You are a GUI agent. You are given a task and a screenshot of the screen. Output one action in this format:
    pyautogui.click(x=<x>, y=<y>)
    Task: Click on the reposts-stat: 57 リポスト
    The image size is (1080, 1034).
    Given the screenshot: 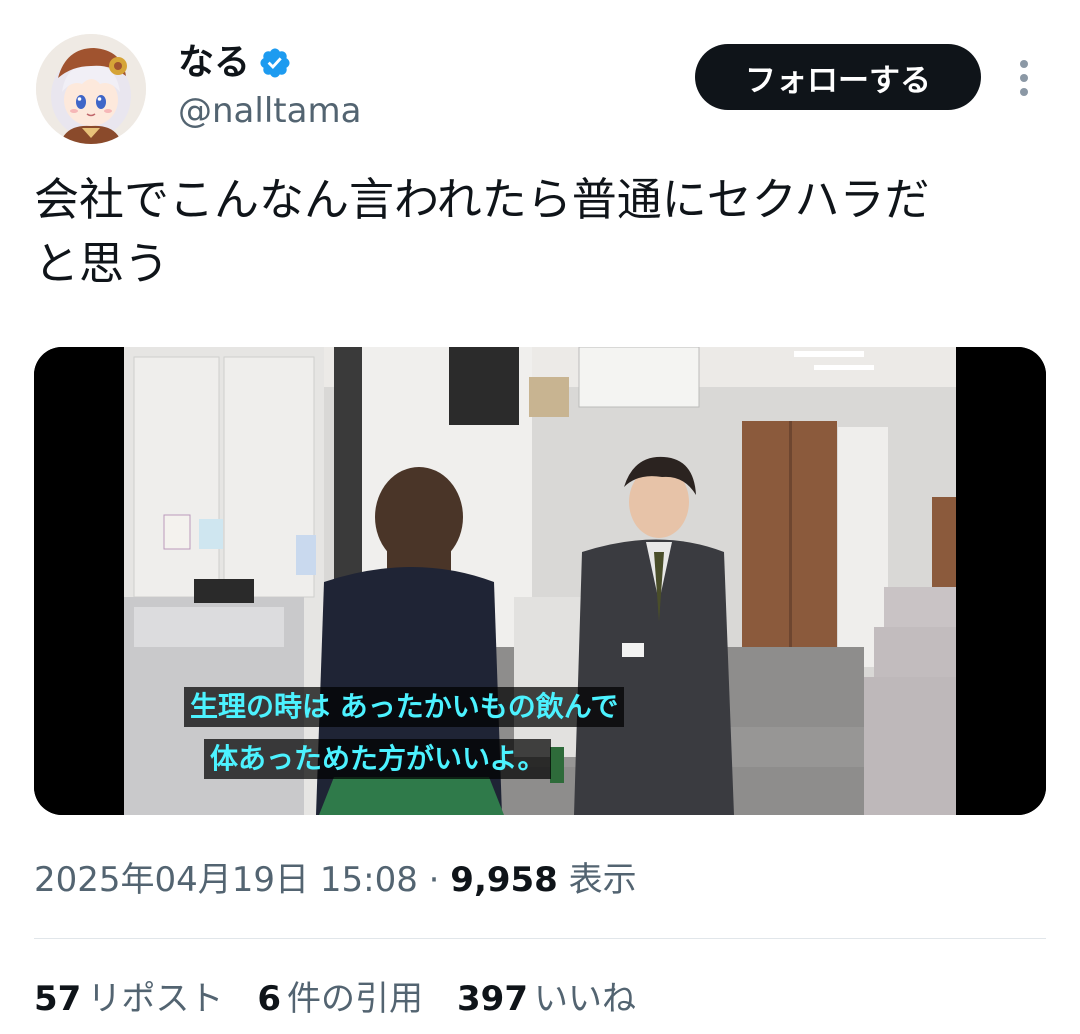 What is the action you would take?
    pyautogui.click(x=128, y=999)
    